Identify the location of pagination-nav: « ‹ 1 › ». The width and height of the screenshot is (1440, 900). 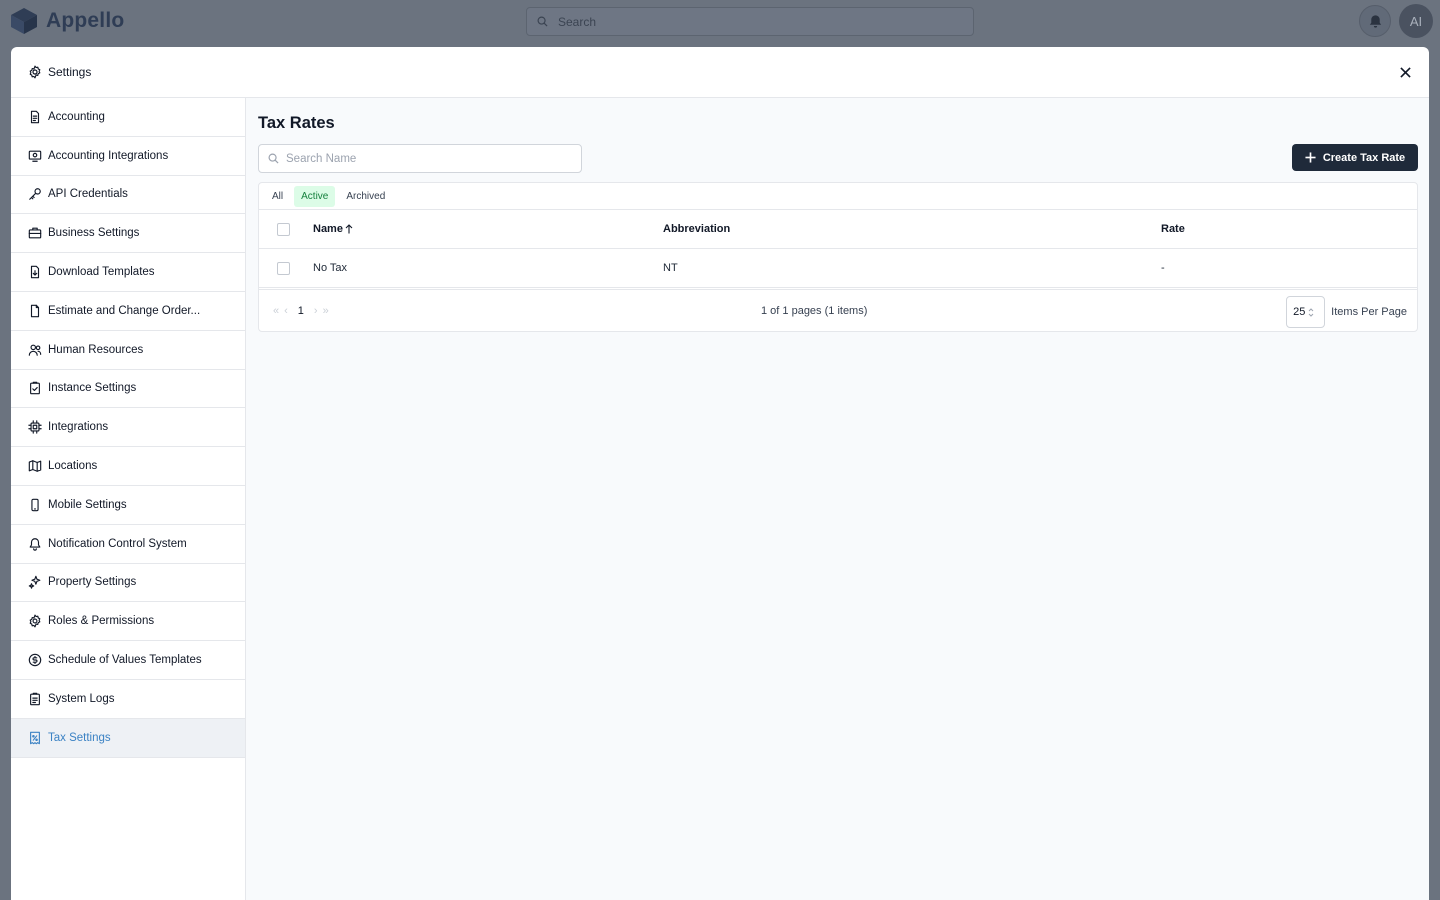
(301, 311).